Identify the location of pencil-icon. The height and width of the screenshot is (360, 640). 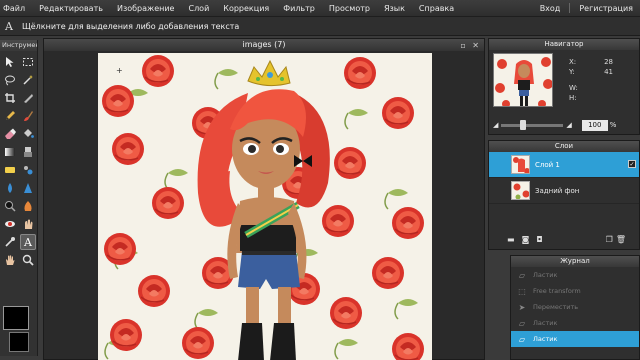
(10, 116).